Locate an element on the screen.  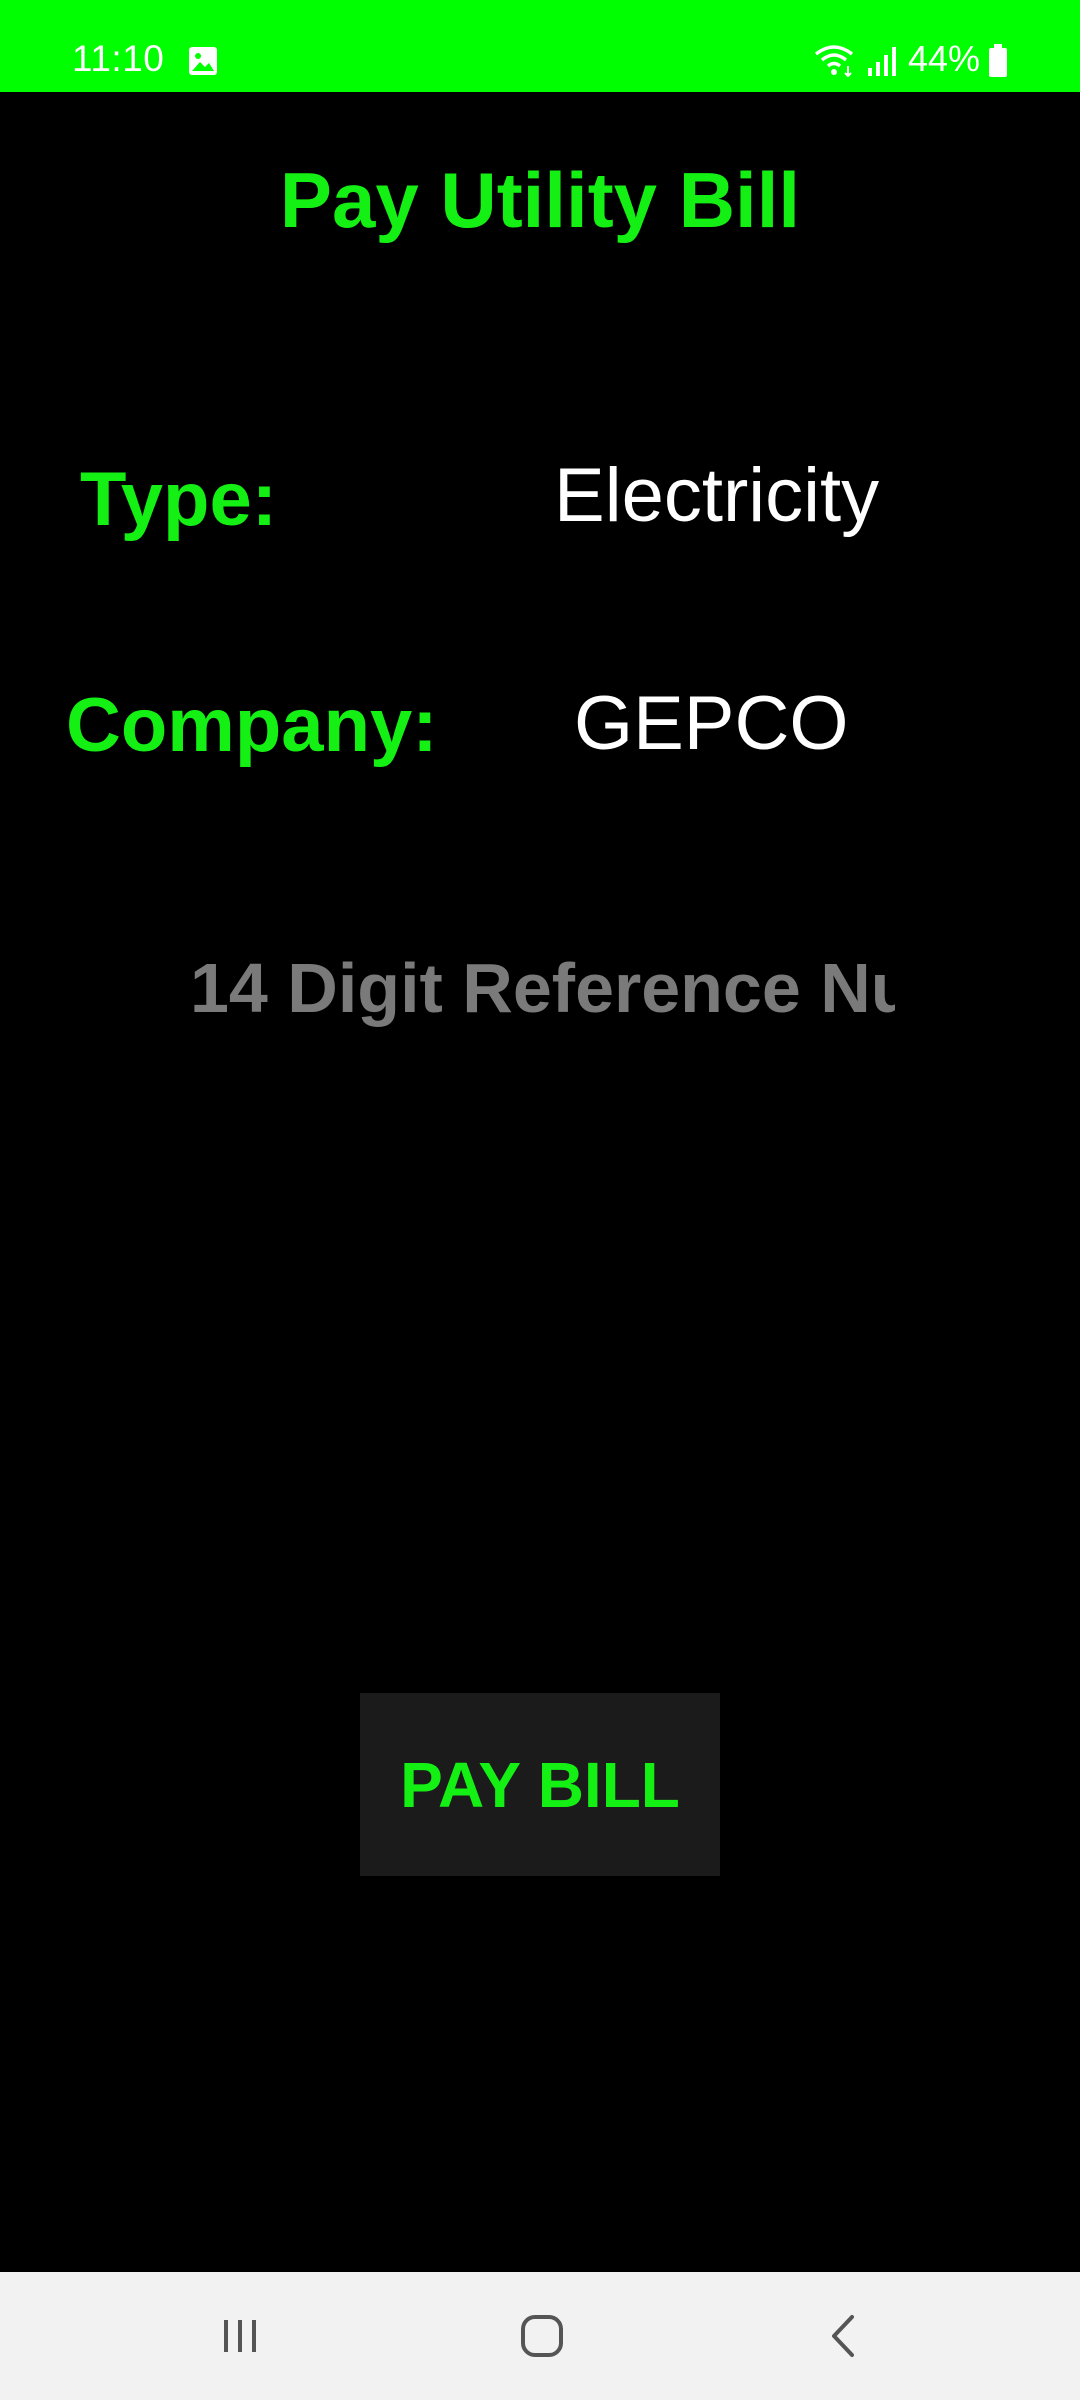
navigation-bar is located at coordinates (540, 2336).